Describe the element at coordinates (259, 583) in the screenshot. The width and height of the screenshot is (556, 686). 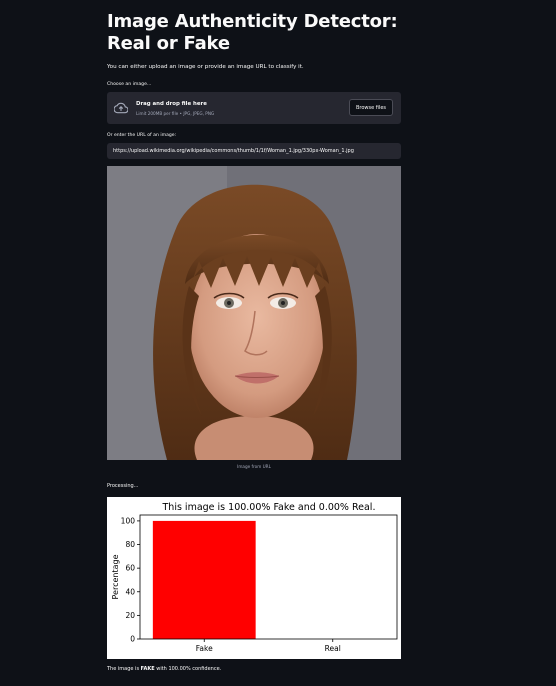
I see `chart-plot-area: Fake Real 0 20 40 60 80 100` at that location.